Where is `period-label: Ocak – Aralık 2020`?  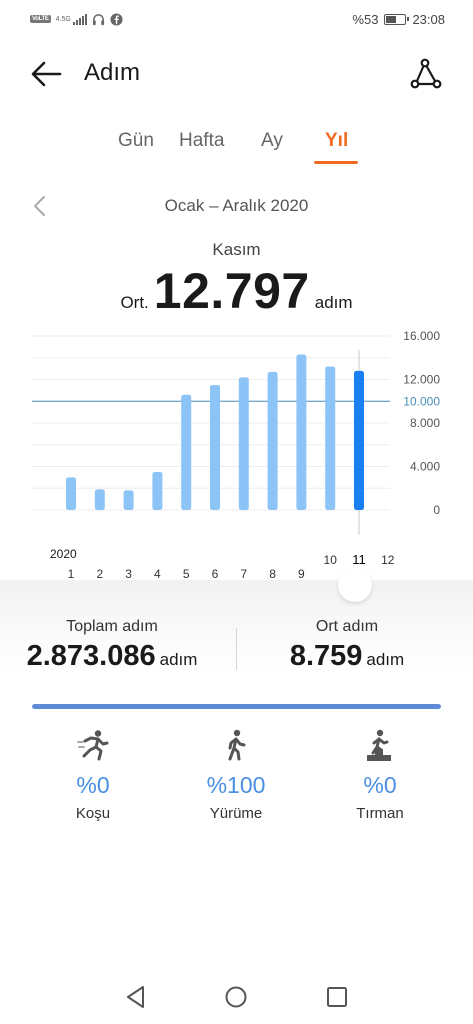
period-label: Ocak – Aralık 2020 is located at coordinates (236, 205).